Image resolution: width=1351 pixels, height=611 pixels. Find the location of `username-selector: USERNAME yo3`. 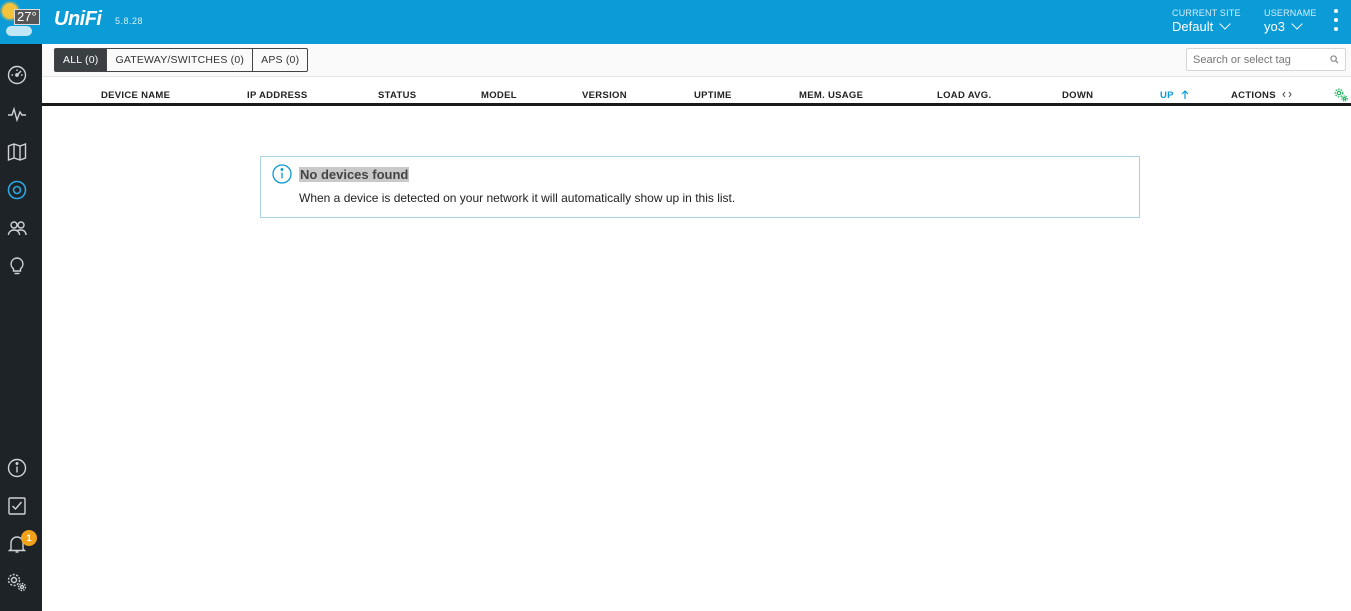

username-selector: USERNAME yo3 is located at coordinates (1290, 21).